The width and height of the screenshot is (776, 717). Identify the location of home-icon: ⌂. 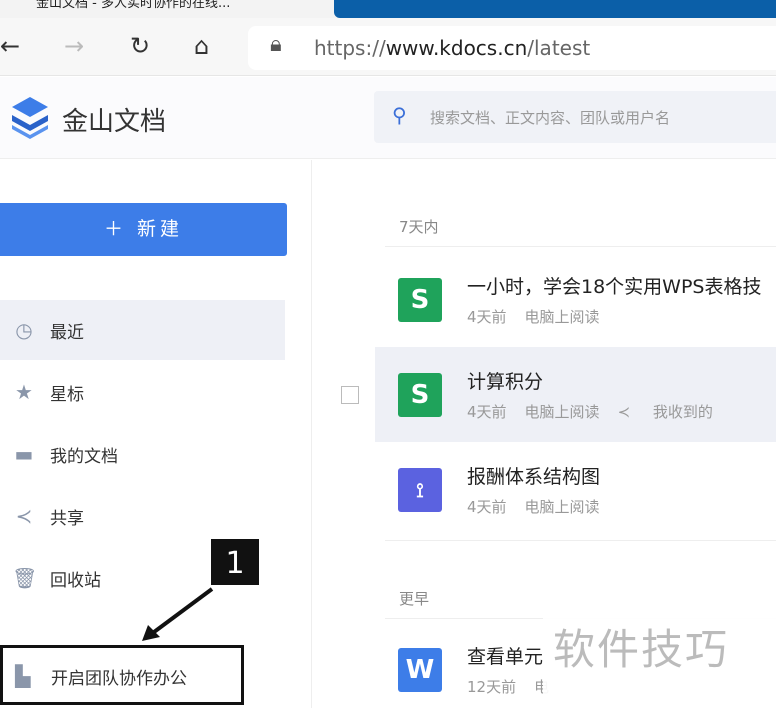
(201, 46).